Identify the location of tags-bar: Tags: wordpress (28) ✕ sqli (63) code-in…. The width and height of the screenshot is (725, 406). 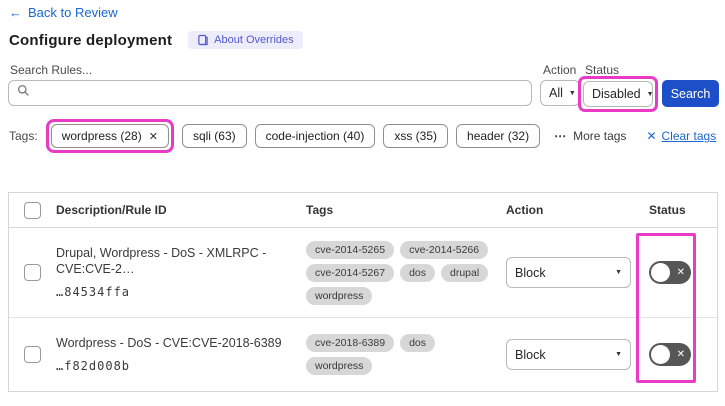
(364, 136).